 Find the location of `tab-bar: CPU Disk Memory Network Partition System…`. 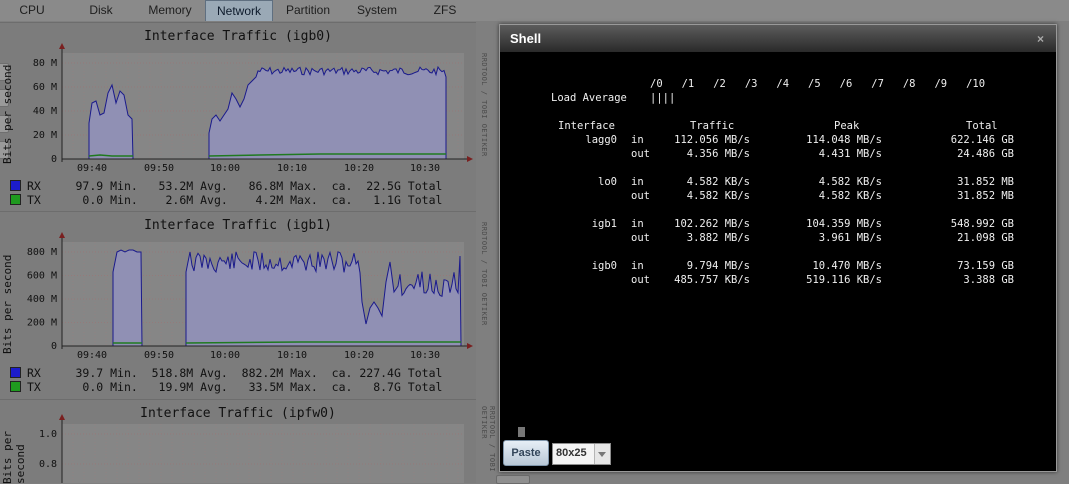

tab-bar: CPU Disk Memory Network Partition System… is located at coordinates (534, 10).